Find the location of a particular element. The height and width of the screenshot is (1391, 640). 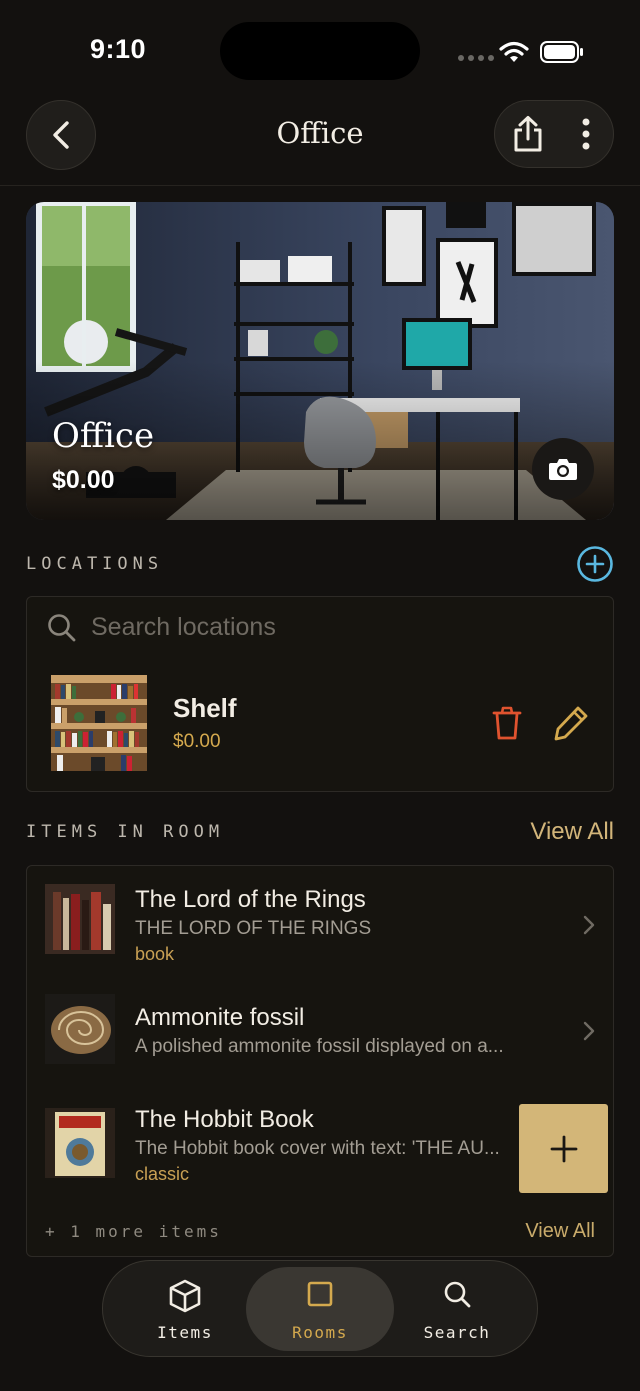

trash-icon is located at coordinates (507, 723).